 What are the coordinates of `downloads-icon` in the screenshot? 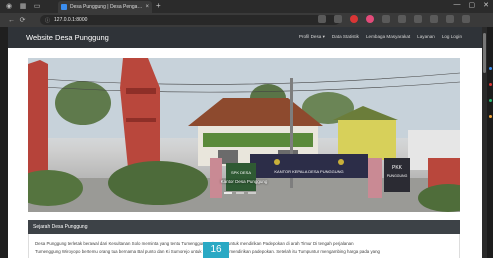 It's located at (450, 19).